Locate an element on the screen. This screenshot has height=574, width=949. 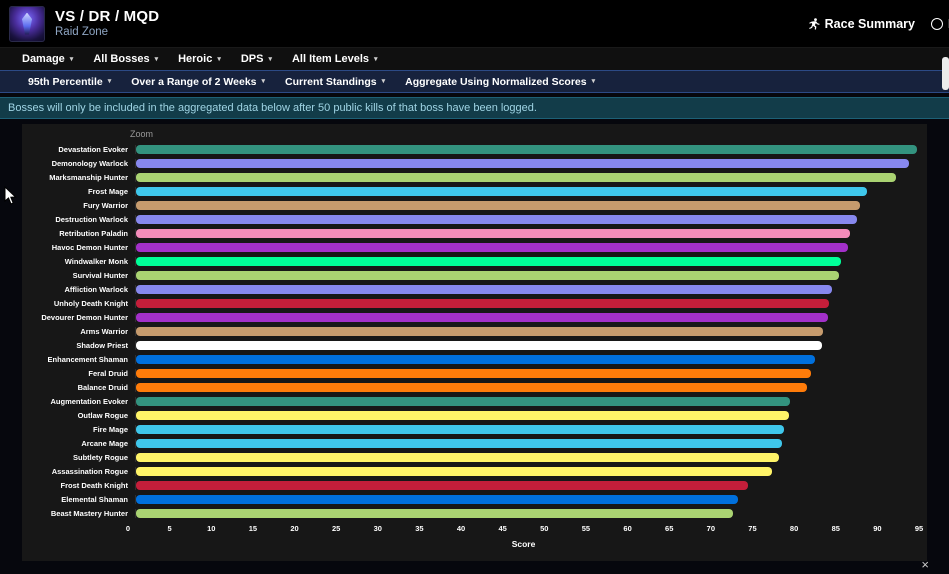
x-tick-label: 85 is located at coordinates (835, 528).